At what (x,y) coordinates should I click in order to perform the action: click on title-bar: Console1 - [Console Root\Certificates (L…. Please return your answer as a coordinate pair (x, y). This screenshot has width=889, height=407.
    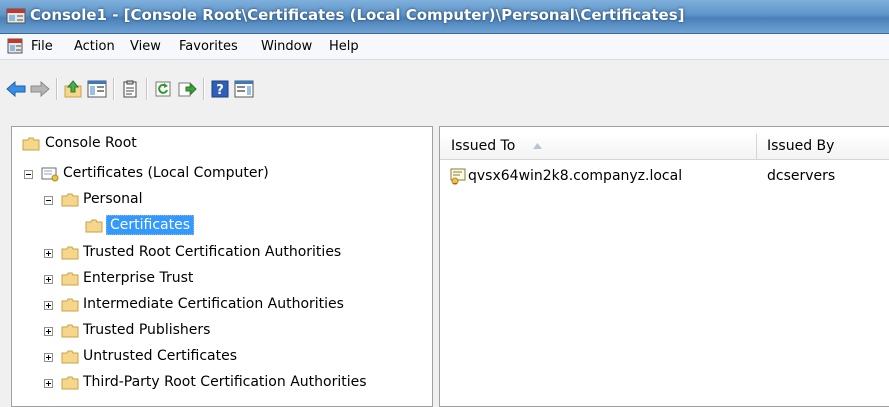
    Looking at the image, I should click on (444, 17).